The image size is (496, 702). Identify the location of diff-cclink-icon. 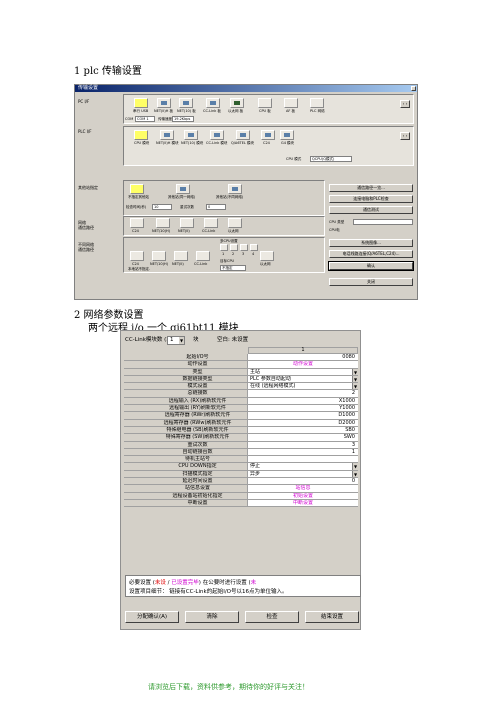
(203, 256).